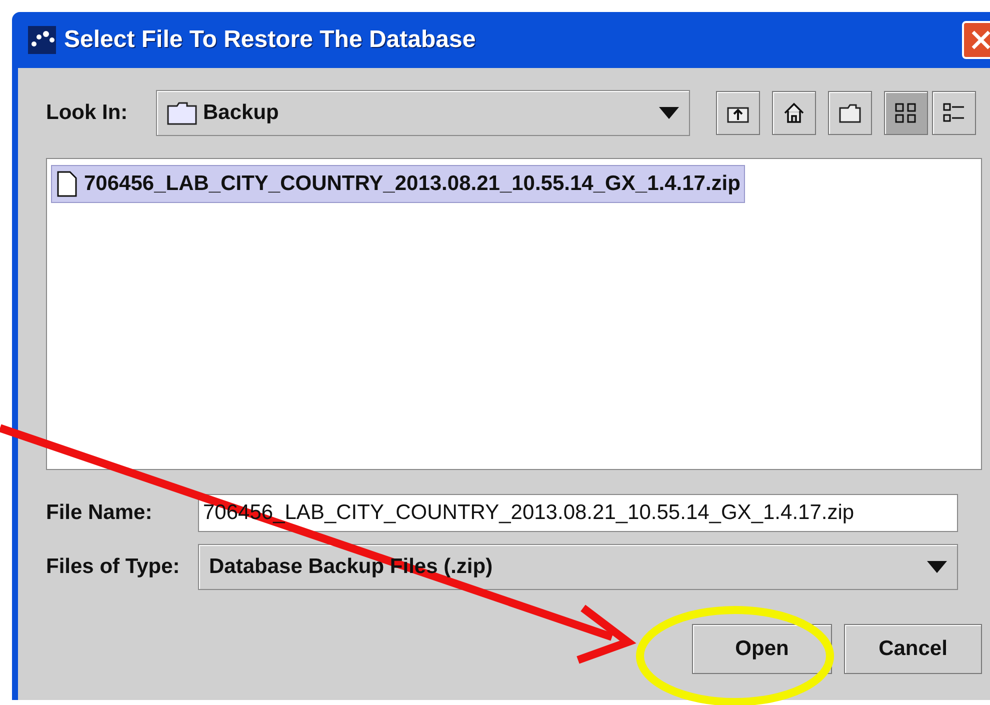 Image resolution: width=990 pixels, height=705 pixels. I want to click on file-name-label: File Name:, so click(100, 513).